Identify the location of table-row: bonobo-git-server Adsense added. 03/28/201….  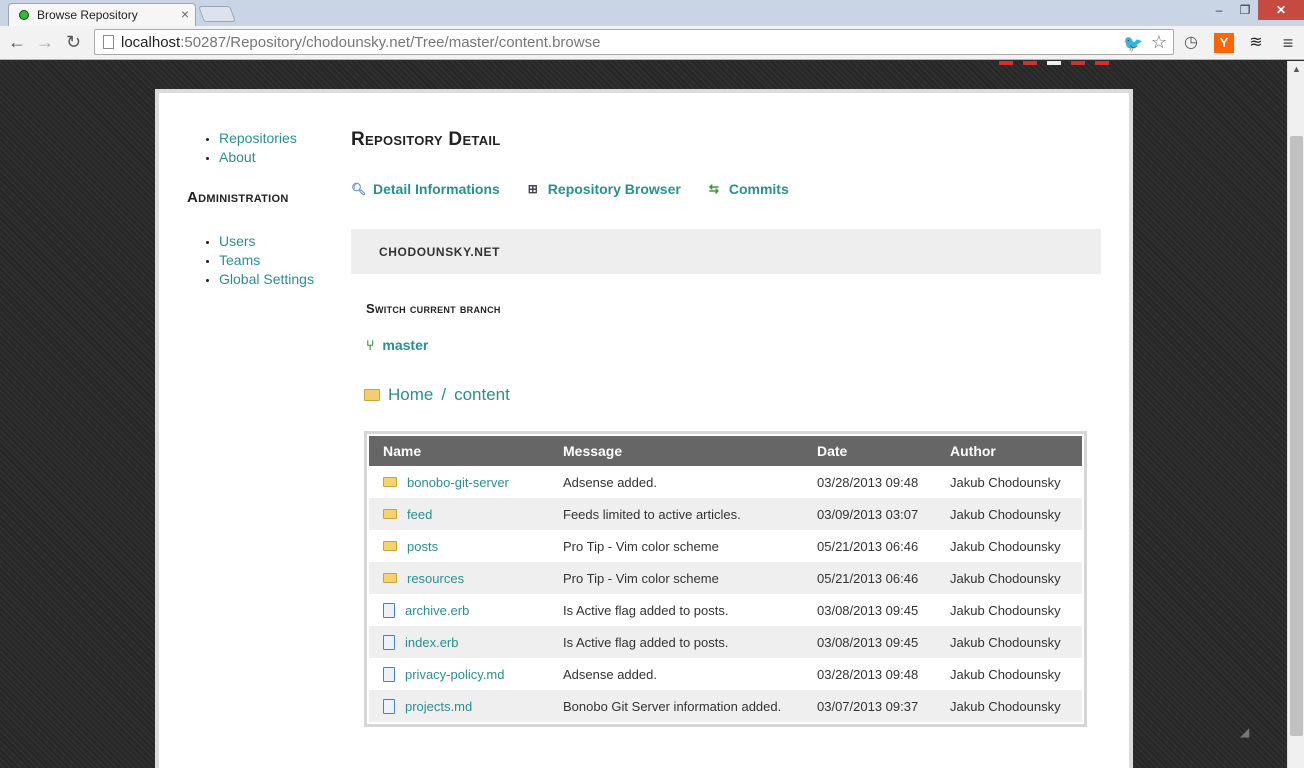
(725, 482).